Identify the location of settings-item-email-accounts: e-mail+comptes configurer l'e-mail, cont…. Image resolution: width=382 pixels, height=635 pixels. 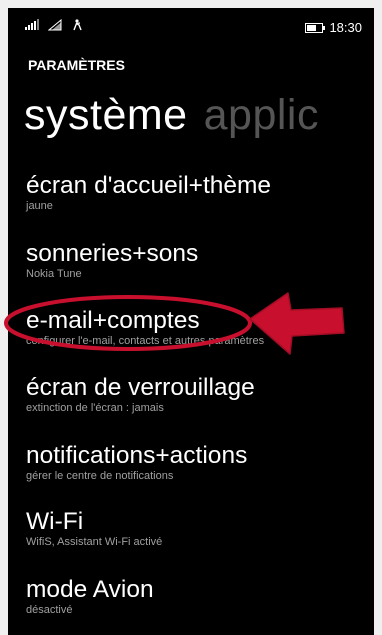
(198, 327).